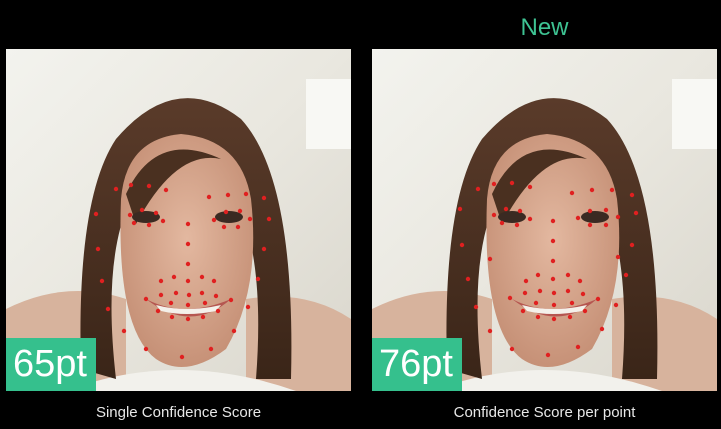 The width and height of the screenshot is (721, 429). Describe the element at coordinates (544, 412) in the screenshot. I see `caption-per-point-confidence: Confidence Score per point` at that location.